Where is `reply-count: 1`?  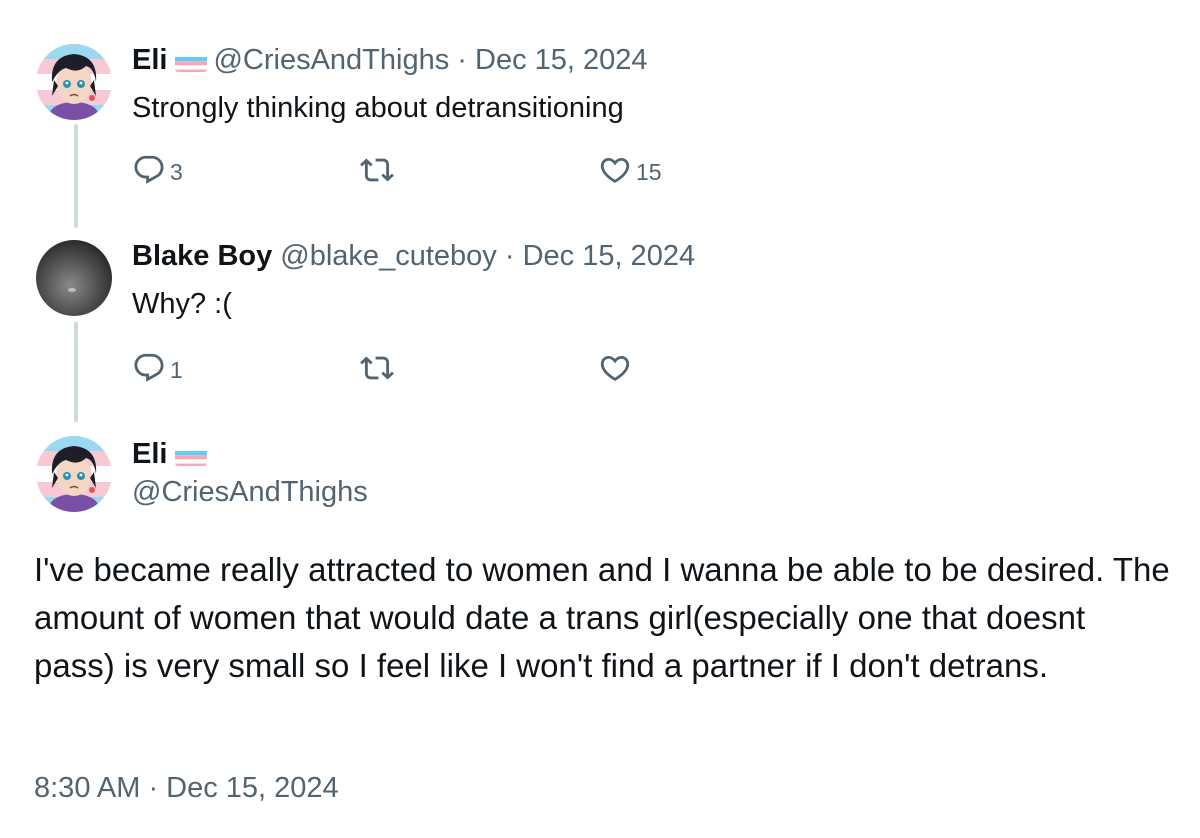
reply-count: 1 is located at coordinates (176, 369).